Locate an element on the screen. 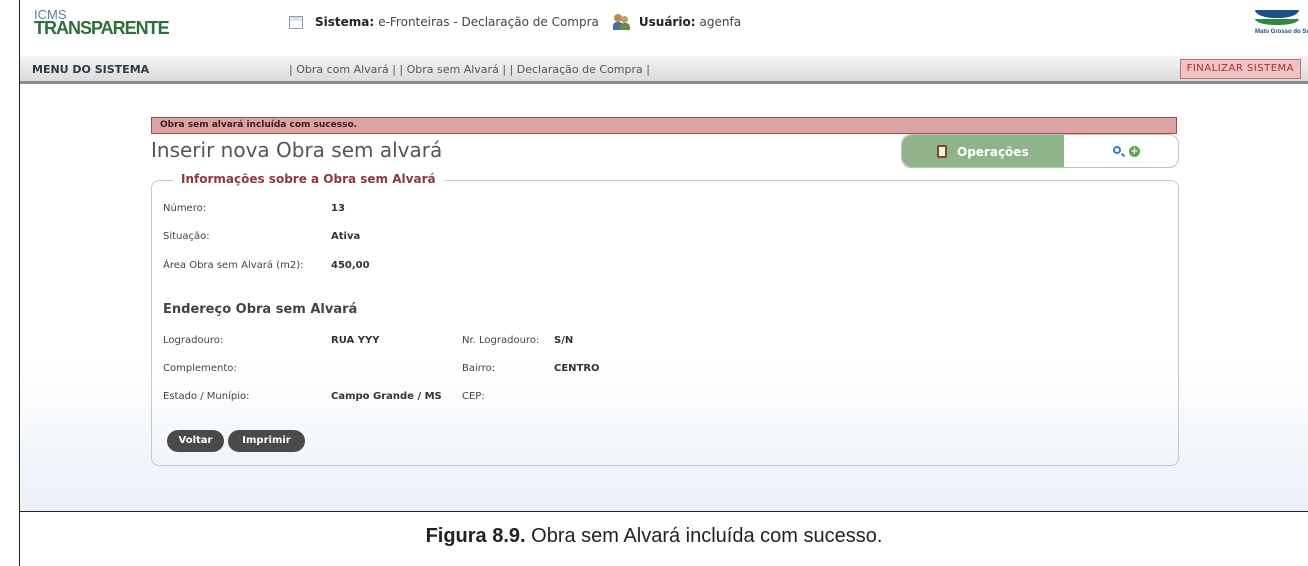 This screenshot has height=566, width=1308. user-value: agenfa is located at coordinates (720, 22).